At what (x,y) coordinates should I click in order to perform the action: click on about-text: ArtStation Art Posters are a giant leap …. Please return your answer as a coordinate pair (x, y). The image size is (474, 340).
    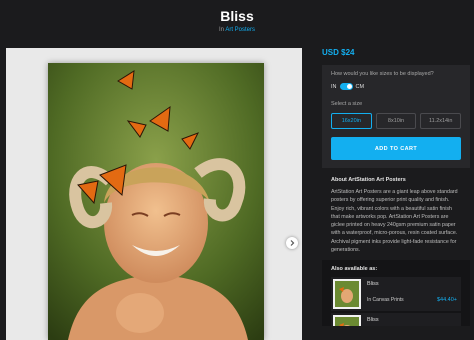
    Looking at the image, I should click on (394, 221).